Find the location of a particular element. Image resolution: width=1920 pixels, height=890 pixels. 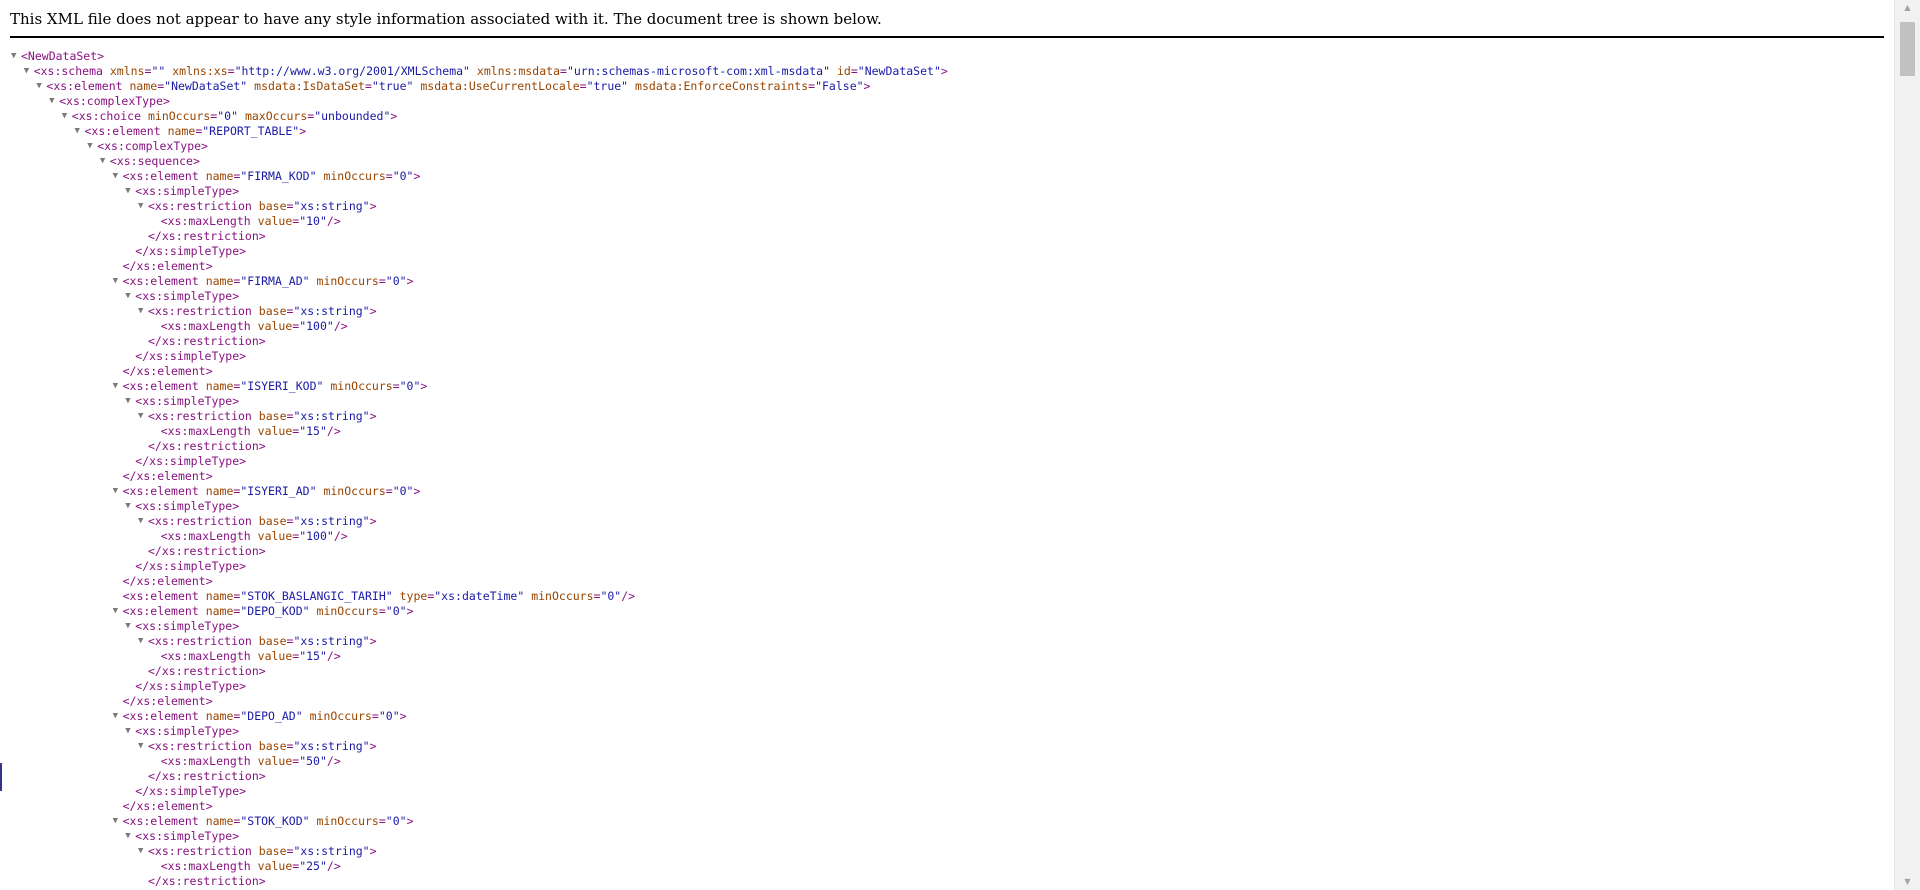

xml-line: ▼ <xs:simpleType> is located at coordinates (945, 836).